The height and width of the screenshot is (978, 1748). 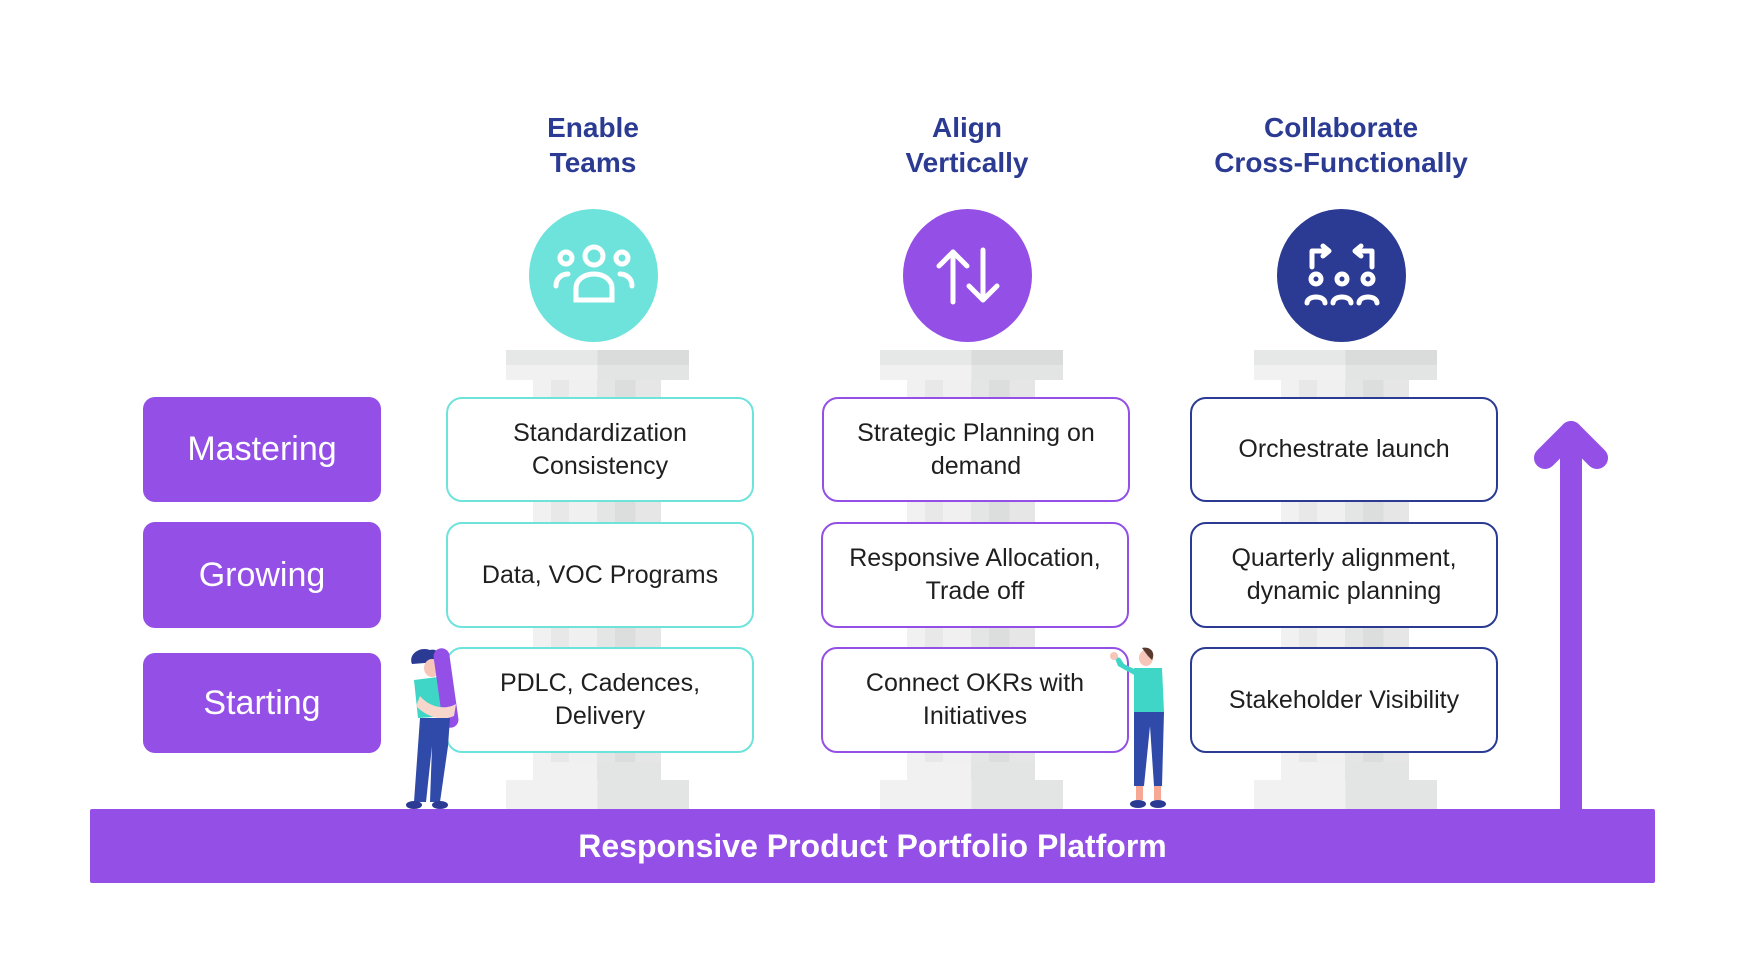 I want to click on column-heading-collaborate: Collaborate Cross-Functionally, so click(x=1341, y=145).